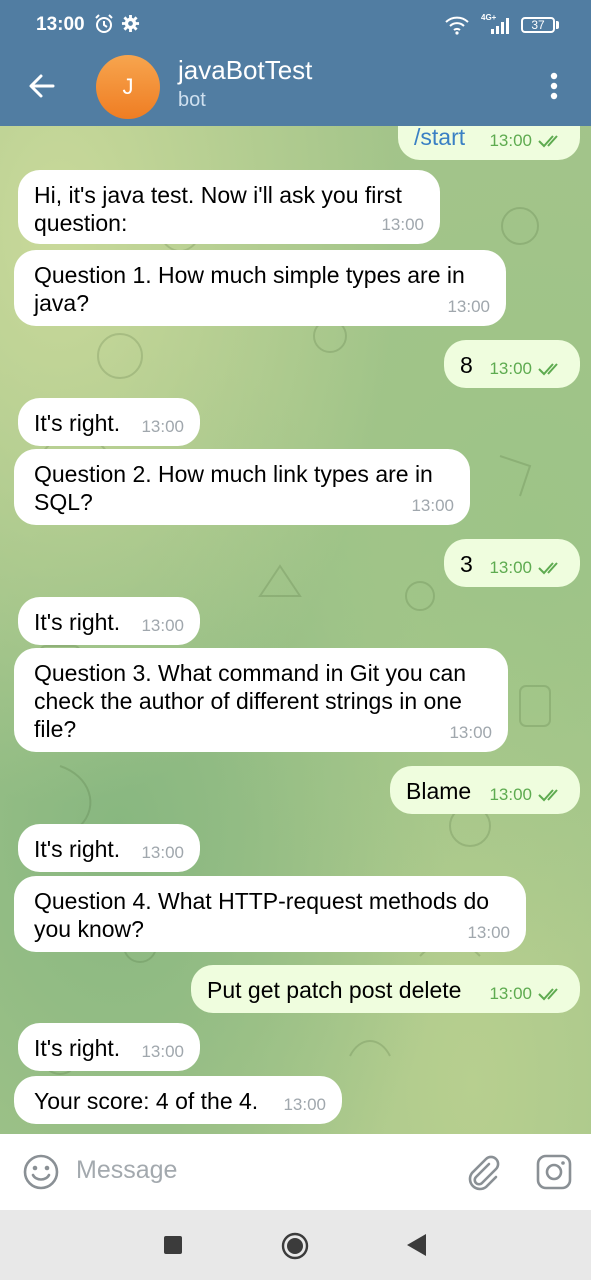 The width and height of the screenshot is (591, 1280). What do you see at coordinates (245, 70) in the screenshot?
I see `chat-title: javaBotTest` at bounding box center [245, 70].